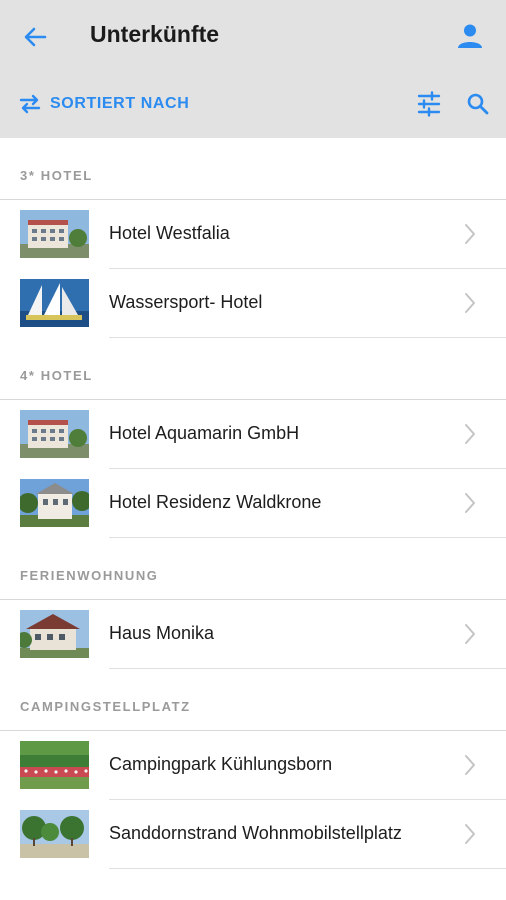  I want to click on item-label: Wassersport- Hotel, so click(186, 302).